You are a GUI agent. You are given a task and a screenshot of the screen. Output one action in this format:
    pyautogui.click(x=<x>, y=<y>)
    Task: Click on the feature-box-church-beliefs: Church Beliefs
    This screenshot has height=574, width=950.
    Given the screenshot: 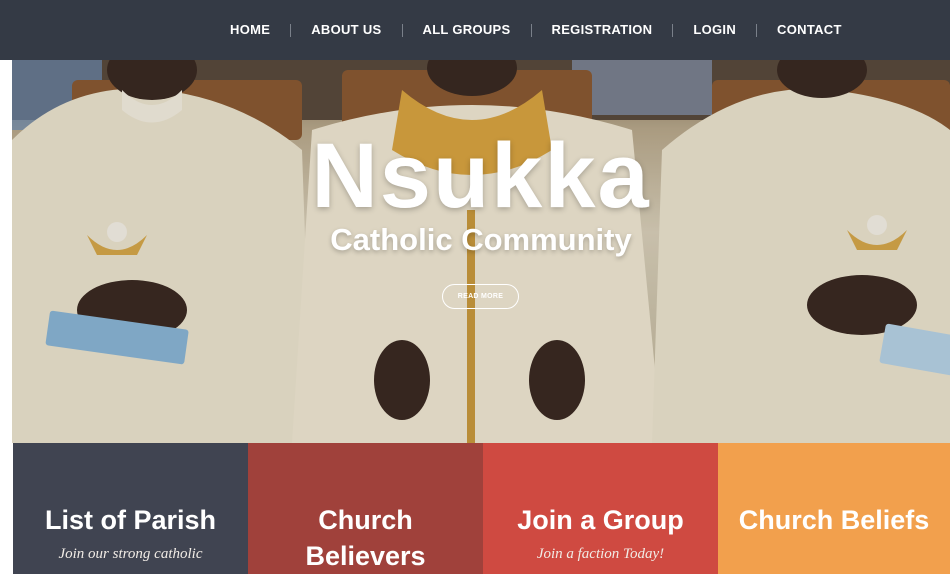 What is the action you would take?
    pyautogui.click(x=834, y=508)
    